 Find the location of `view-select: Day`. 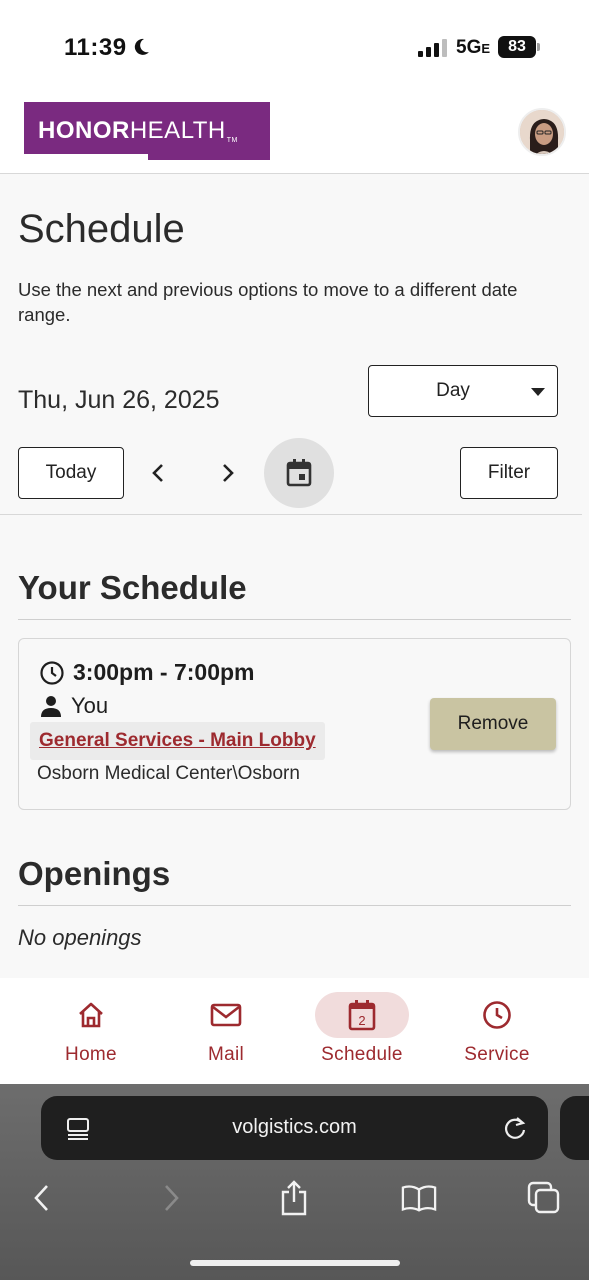

view-select: Day is located at coordinates (463, 391).